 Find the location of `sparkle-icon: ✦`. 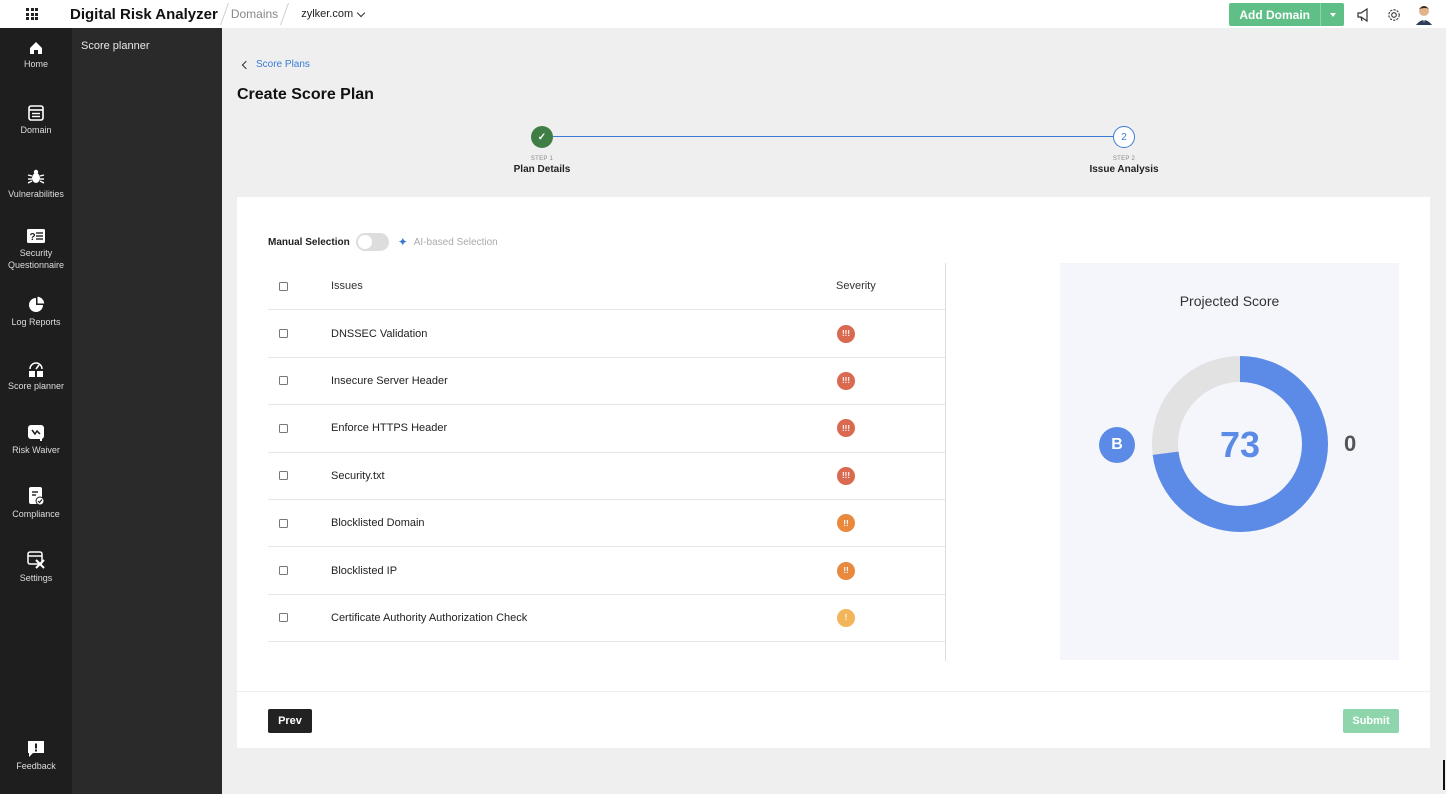

sparkle-icon: ✦ is located at coordinates (402, 242).